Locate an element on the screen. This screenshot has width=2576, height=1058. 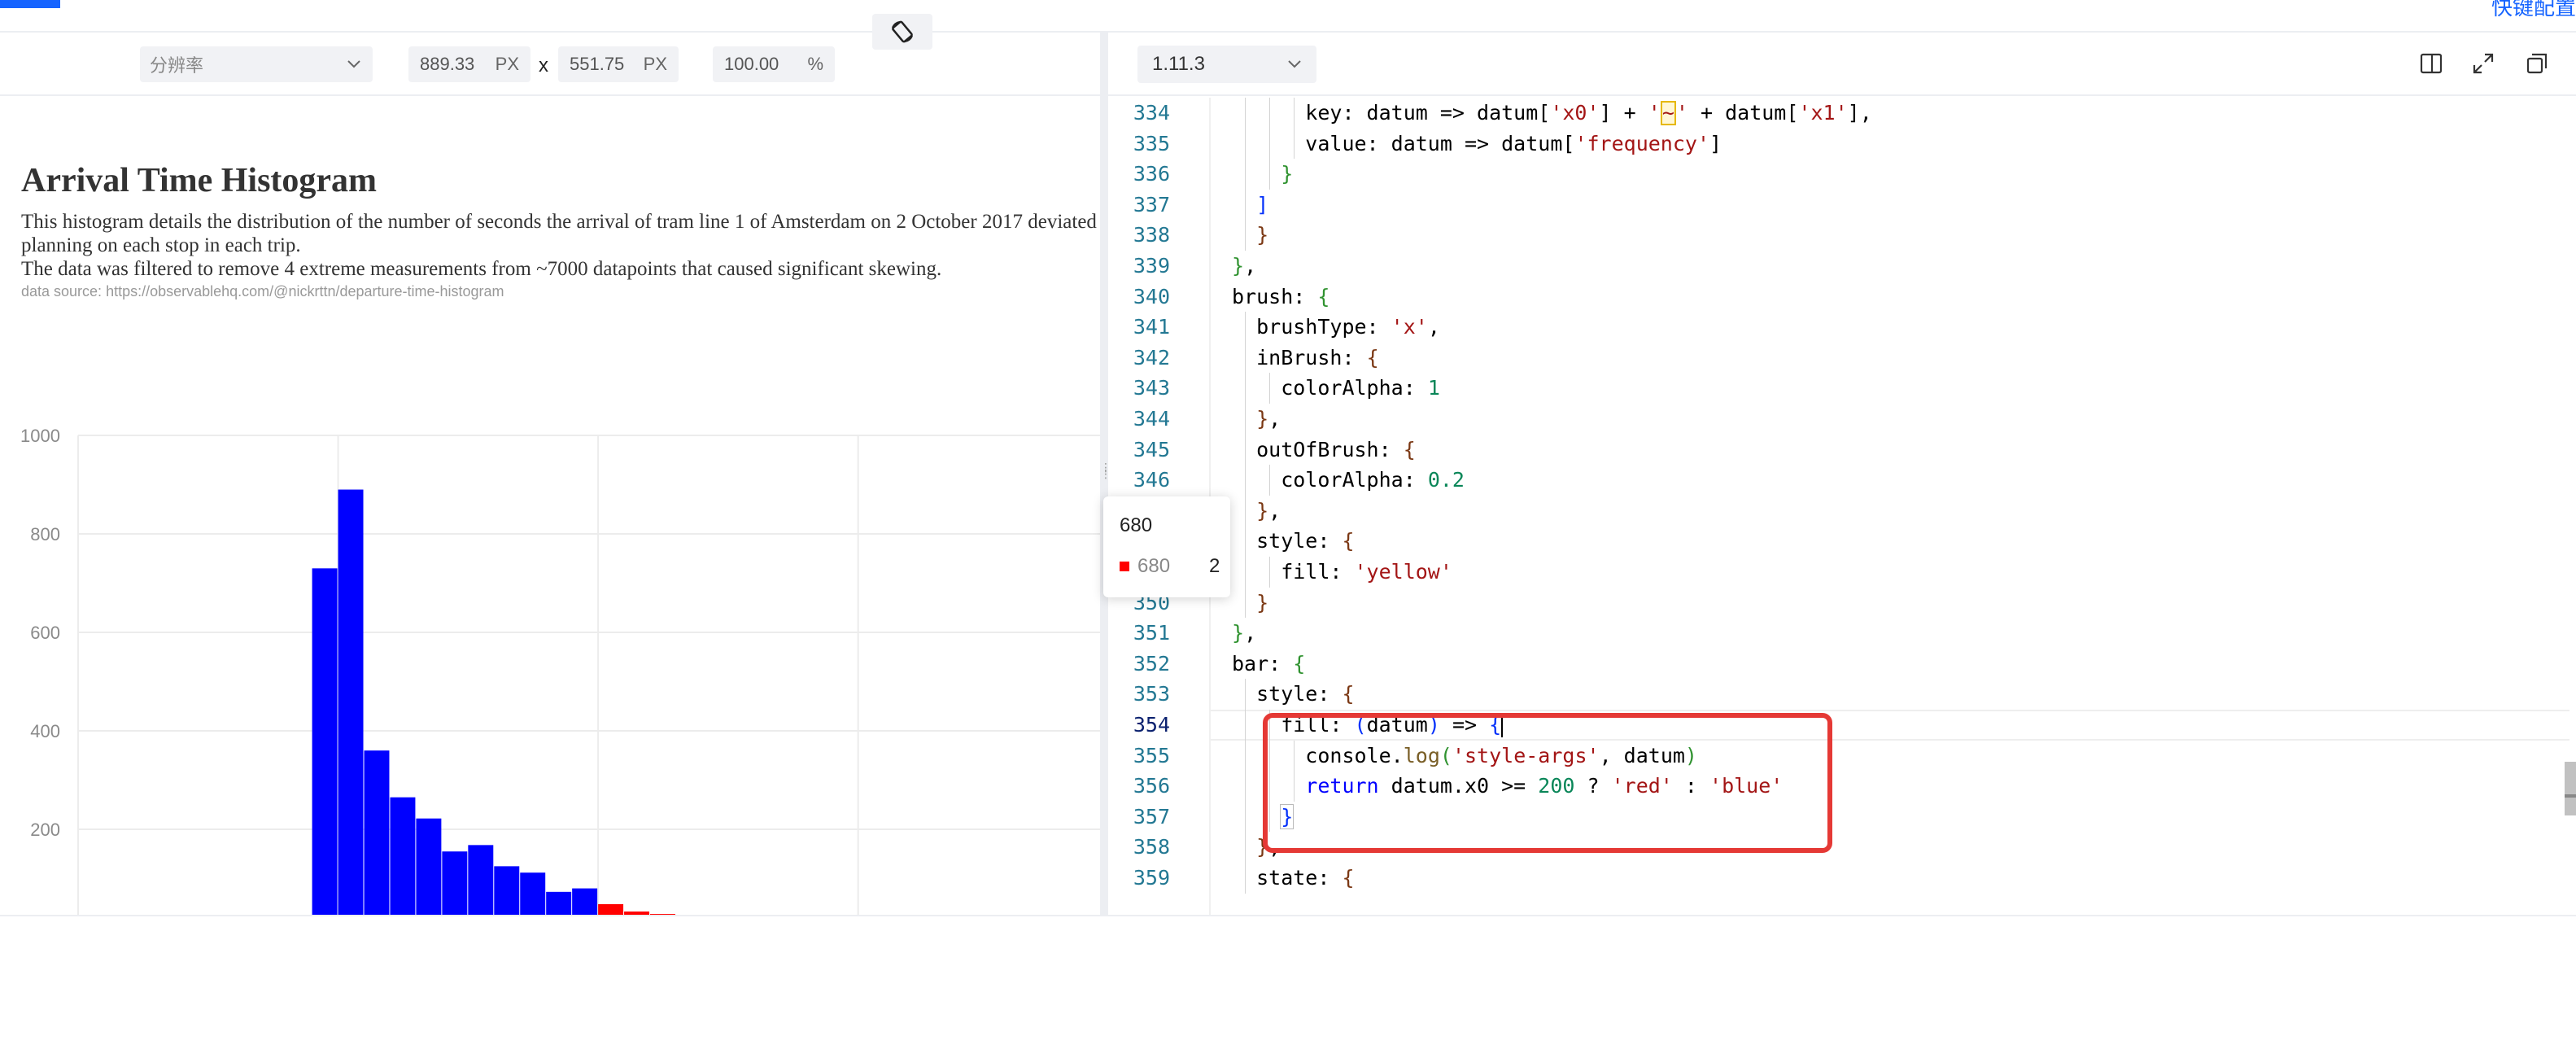
preview-toolbar: 分辨率 889.33 PX x 551.75 PX 100.00 % is located at coordinates (550, 64).